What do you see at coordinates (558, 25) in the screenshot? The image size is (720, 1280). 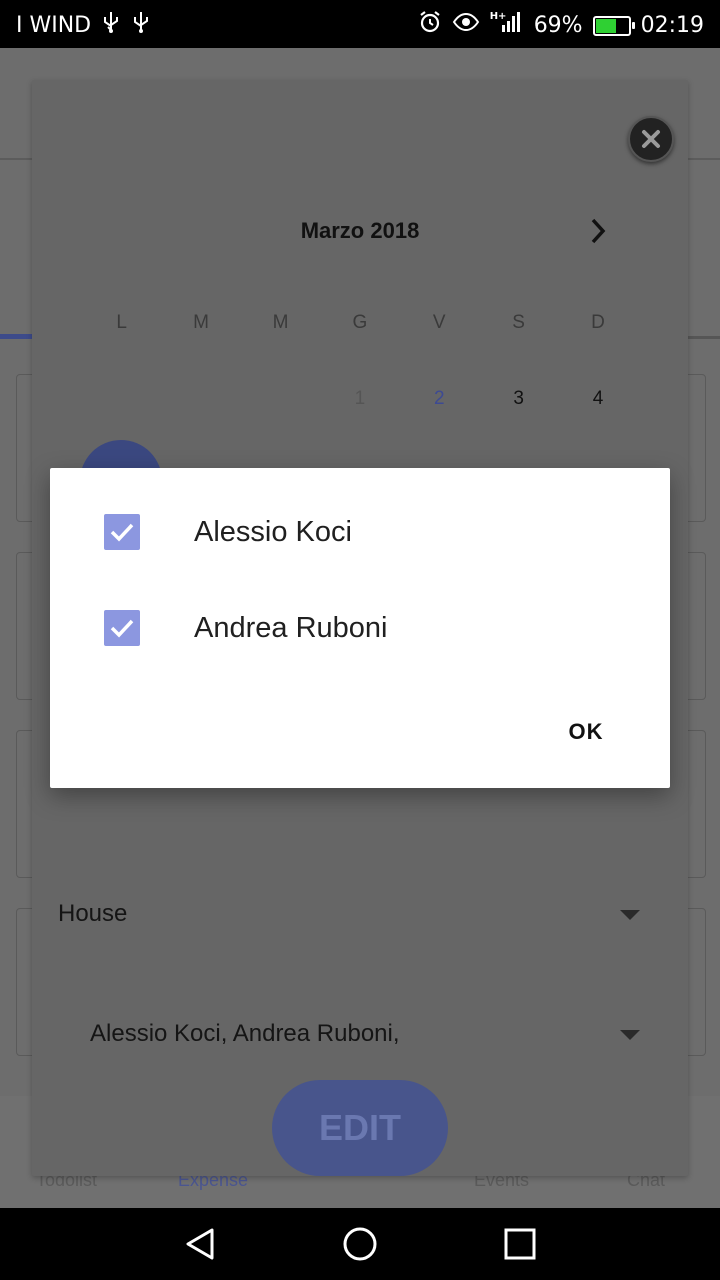 I see `battery-percent: 69%` at bounding box center [558, 25].